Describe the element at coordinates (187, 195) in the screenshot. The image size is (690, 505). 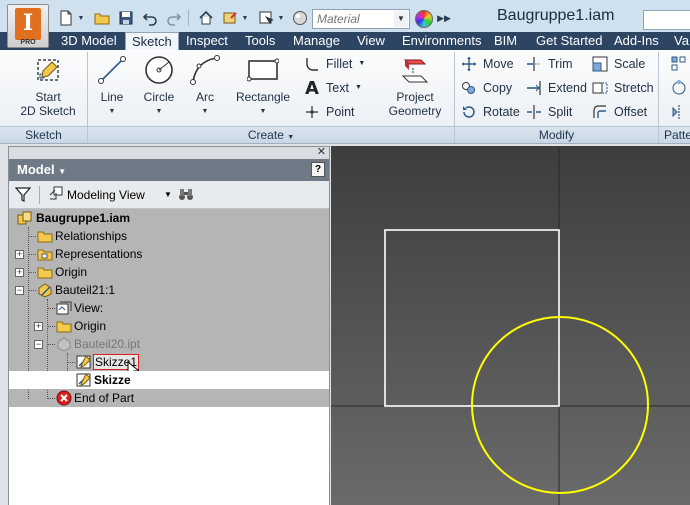
I see `binoculars-icon` at that location.